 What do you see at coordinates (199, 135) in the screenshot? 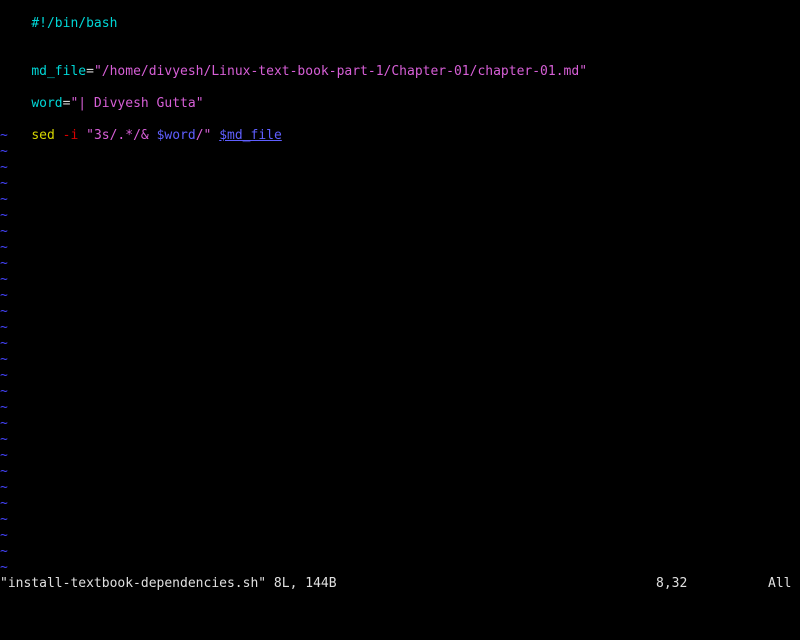
I see `sed-slash: /` at bounding box center [199, 135].